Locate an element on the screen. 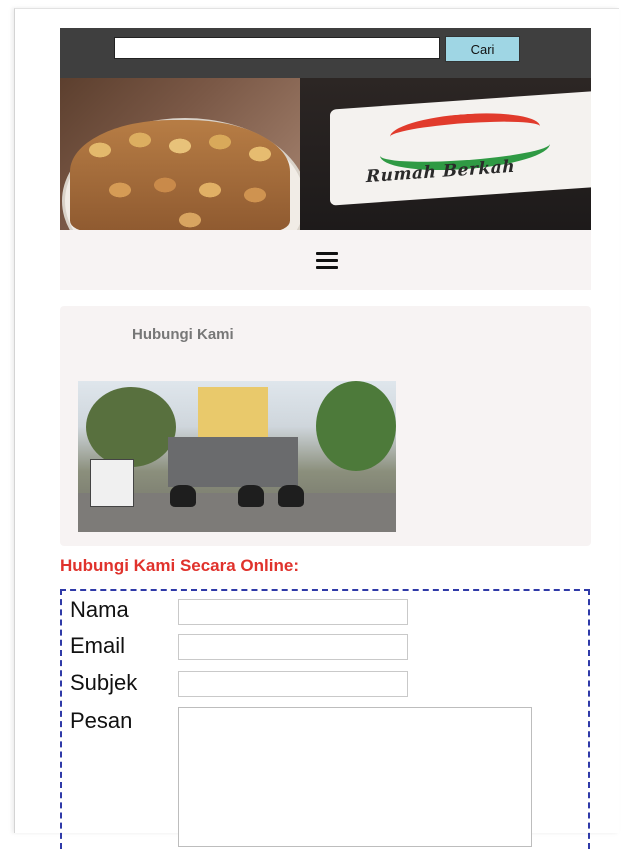  name-label: Nama is located at coordinates (99, 609).